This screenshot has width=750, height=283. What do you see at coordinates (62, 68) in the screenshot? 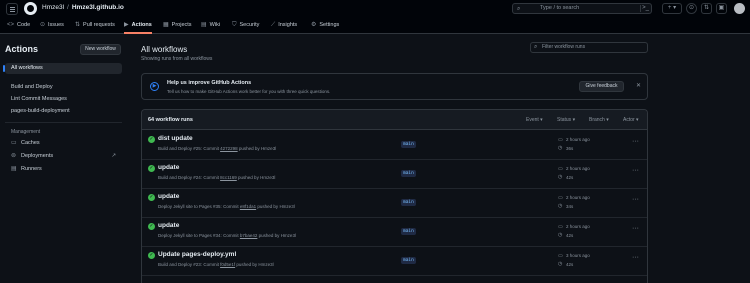
I see `sidebar-item-all-workflows: All workflows` at bounding box center [62, 68].